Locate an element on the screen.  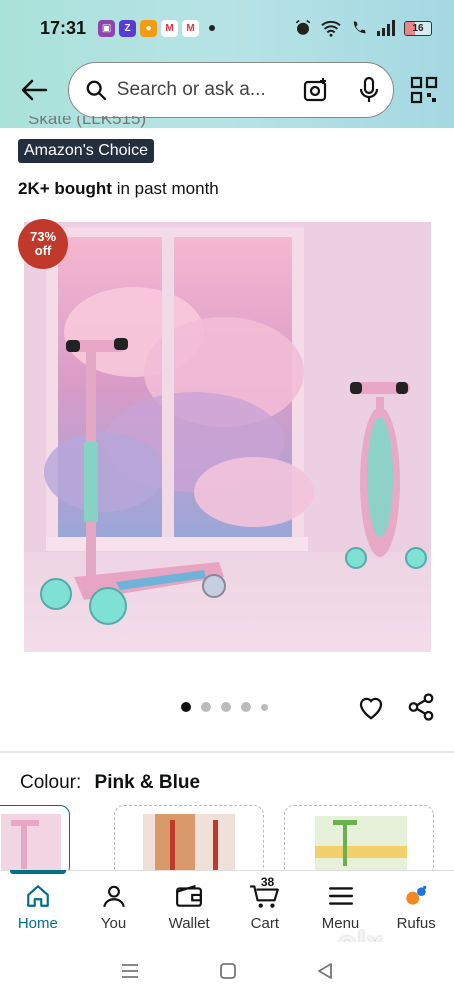
status-bar: 17:31 ▣ Z ● M M 16 is located at coordinates (227, 28).